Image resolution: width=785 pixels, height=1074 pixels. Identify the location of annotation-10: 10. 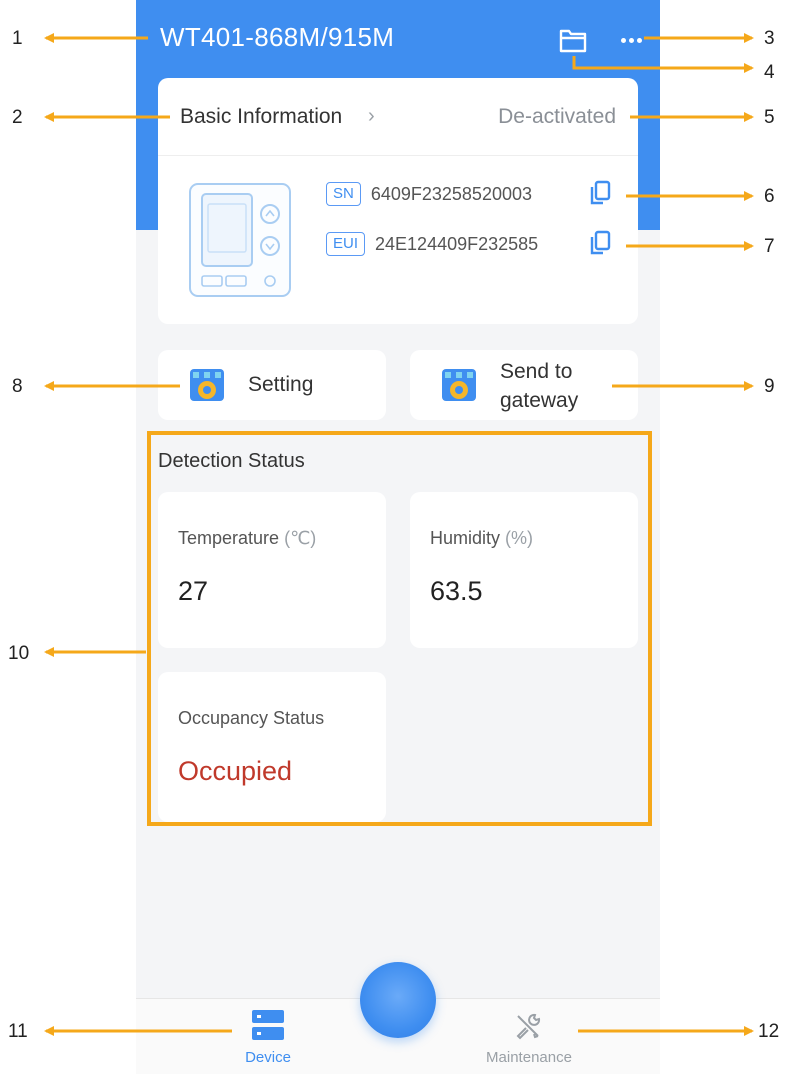
(19, 653).